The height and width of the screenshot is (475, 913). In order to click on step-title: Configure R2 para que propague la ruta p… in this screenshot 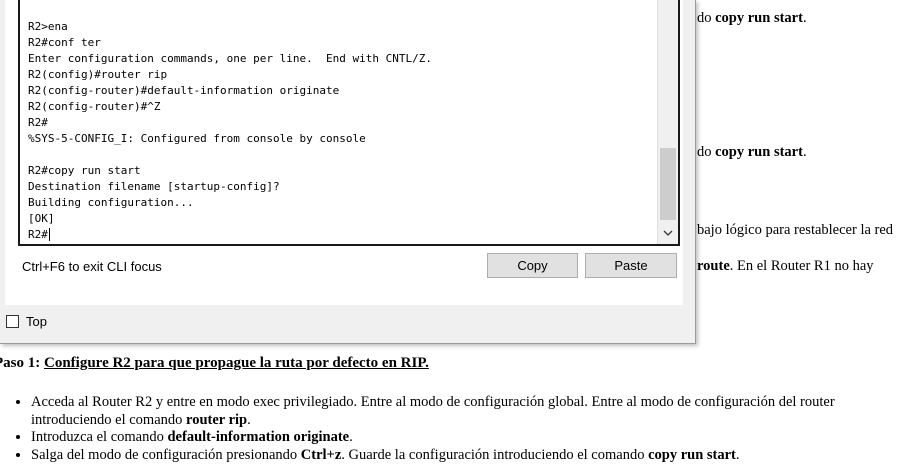, I will do `click(236, 363)`.